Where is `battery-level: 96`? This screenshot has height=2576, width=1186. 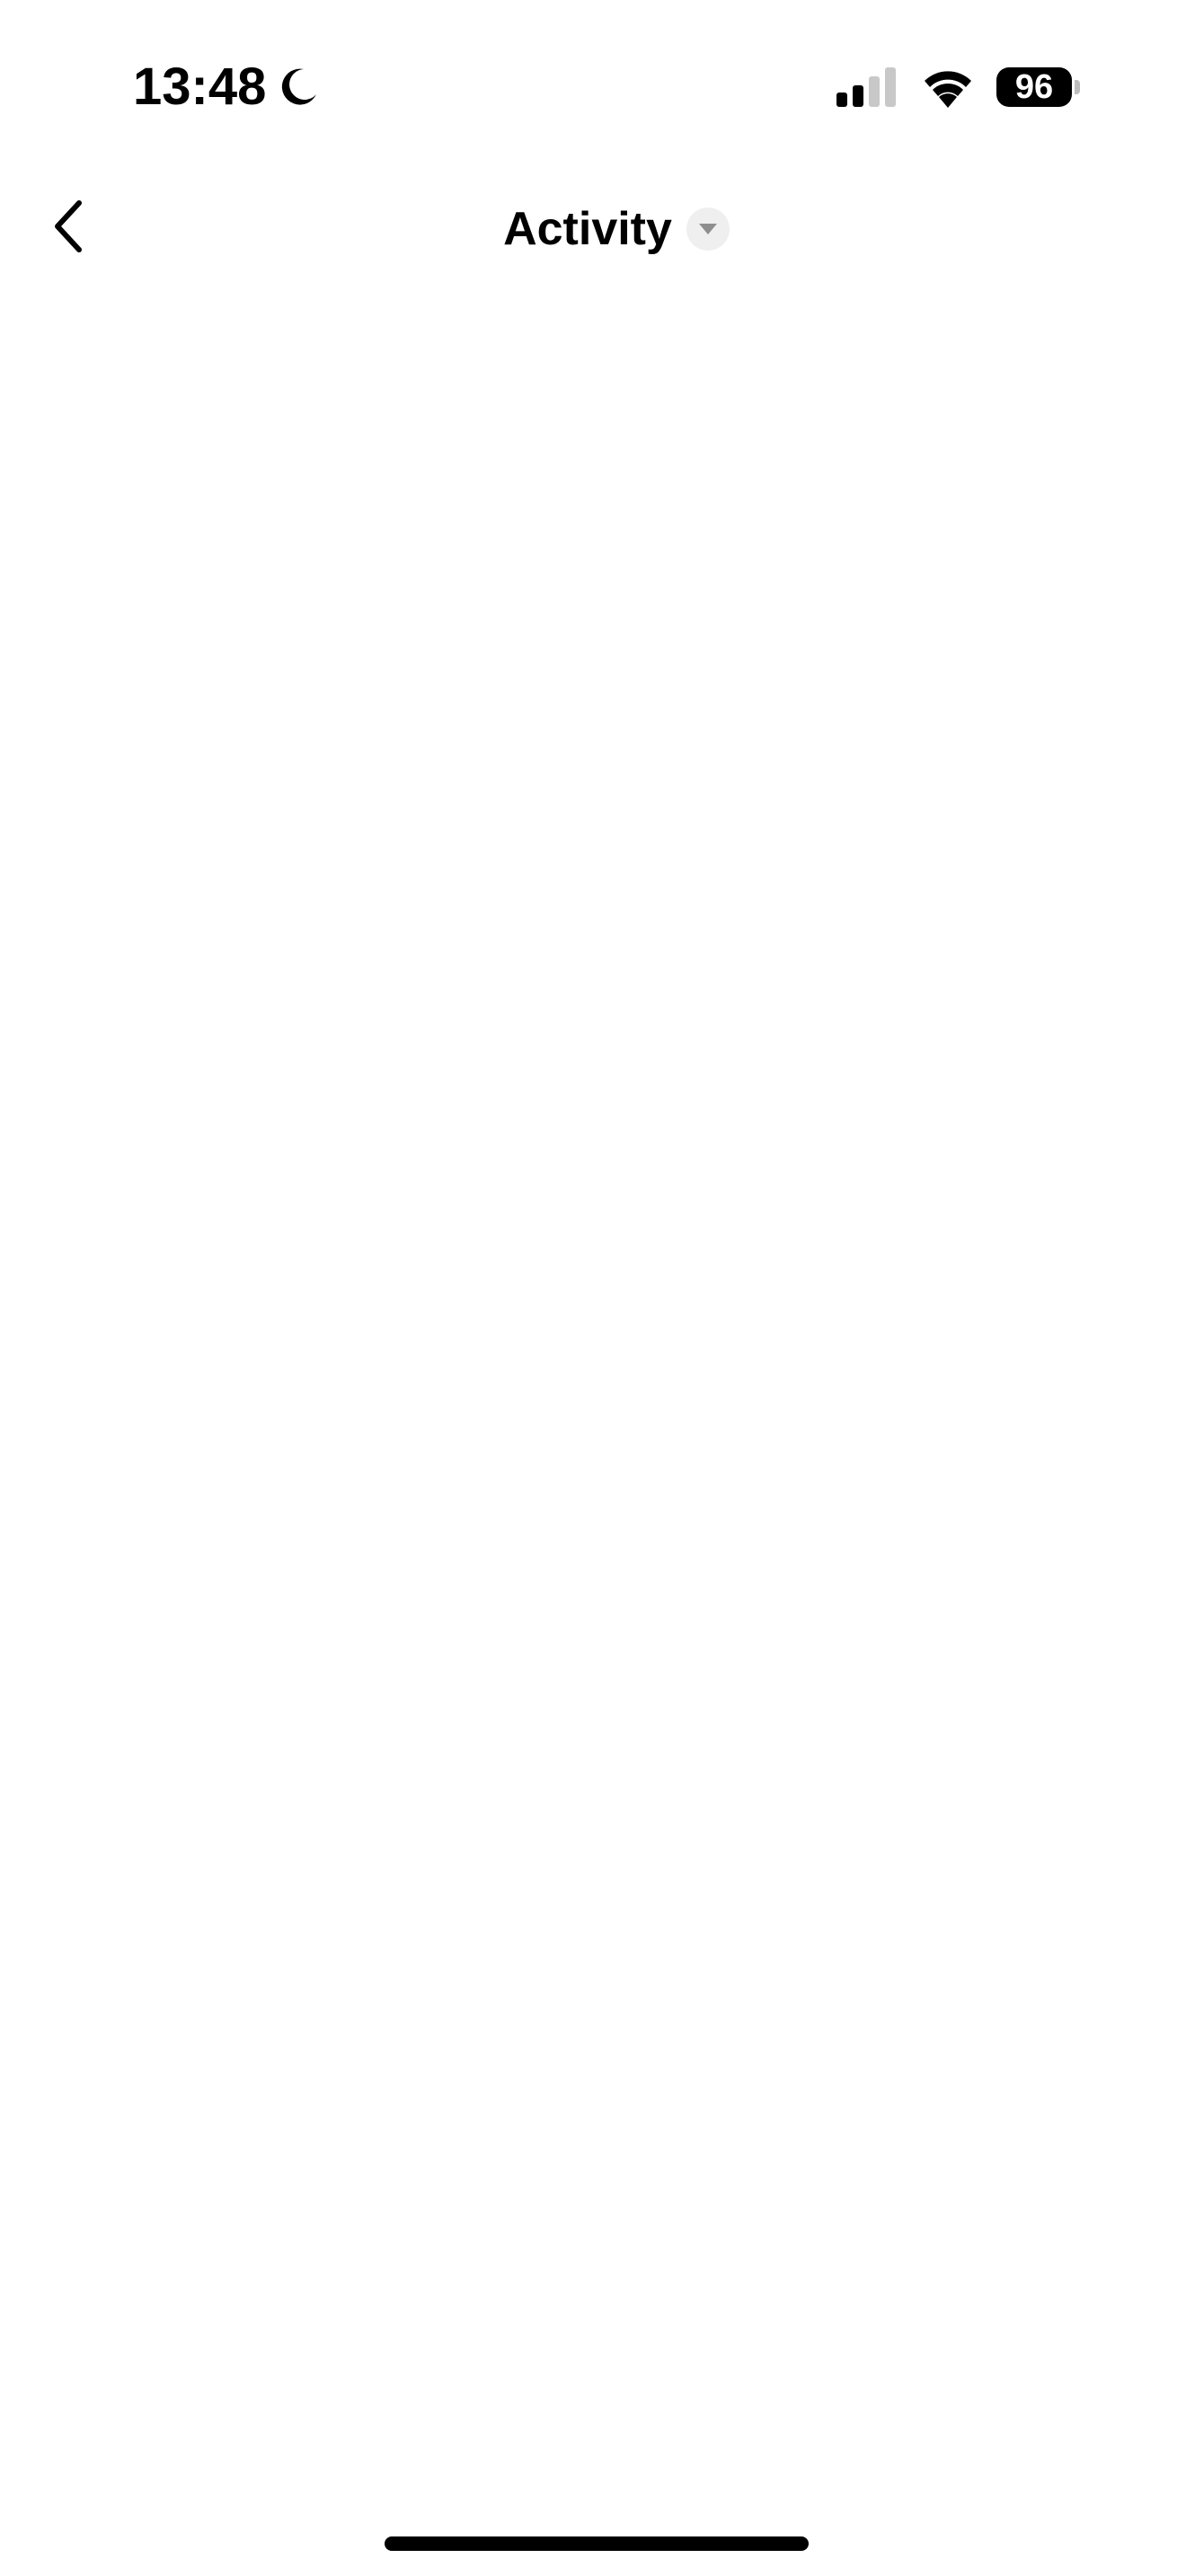 battery-level: 96 is located at coordinates (1034, 87).